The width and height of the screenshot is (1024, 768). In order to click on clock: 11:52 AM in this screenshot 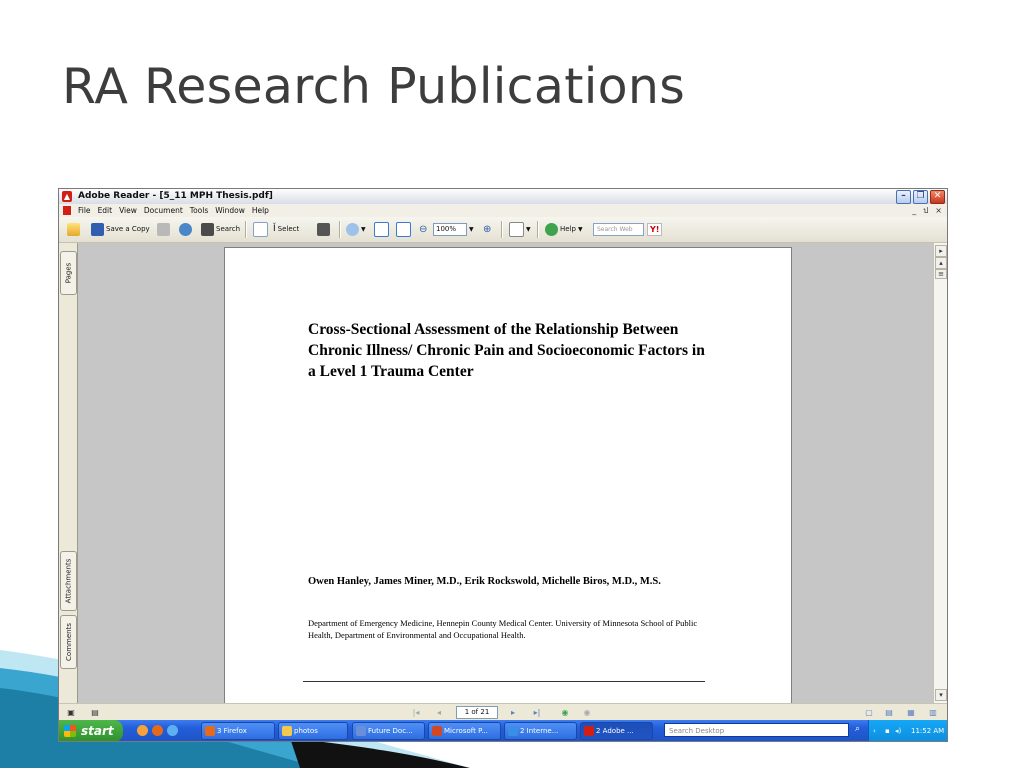, I will do `click(928, 731)`.